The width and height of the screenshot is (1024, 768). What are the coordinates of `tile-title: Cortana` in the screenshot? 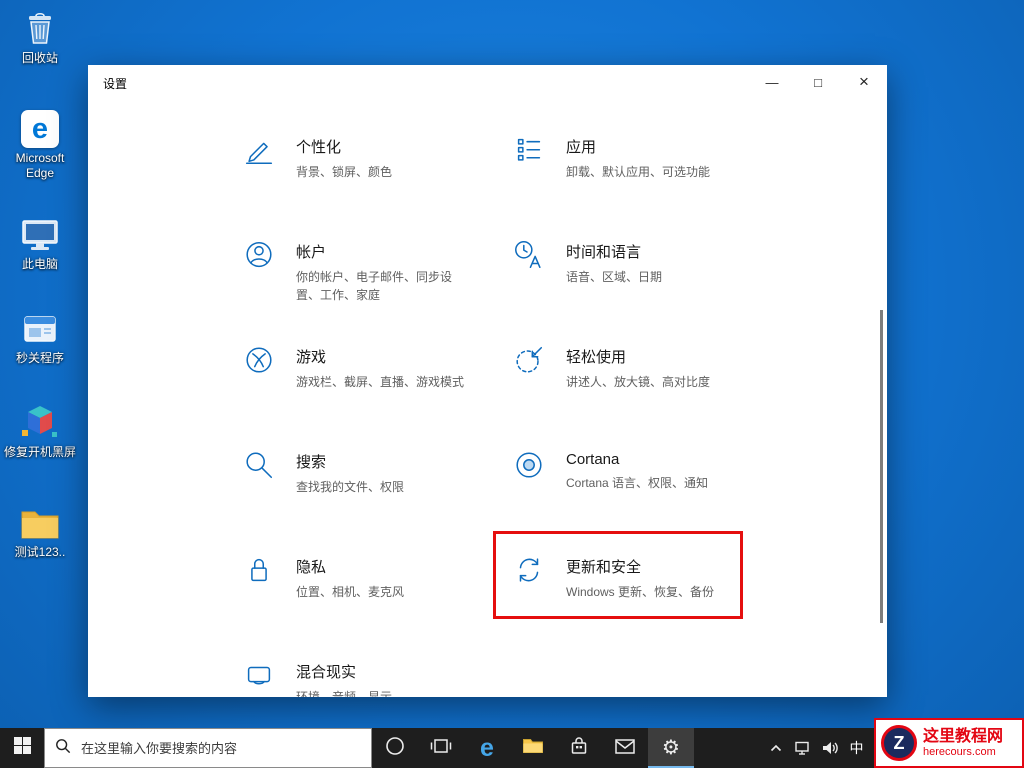 It's located at (593, 459).